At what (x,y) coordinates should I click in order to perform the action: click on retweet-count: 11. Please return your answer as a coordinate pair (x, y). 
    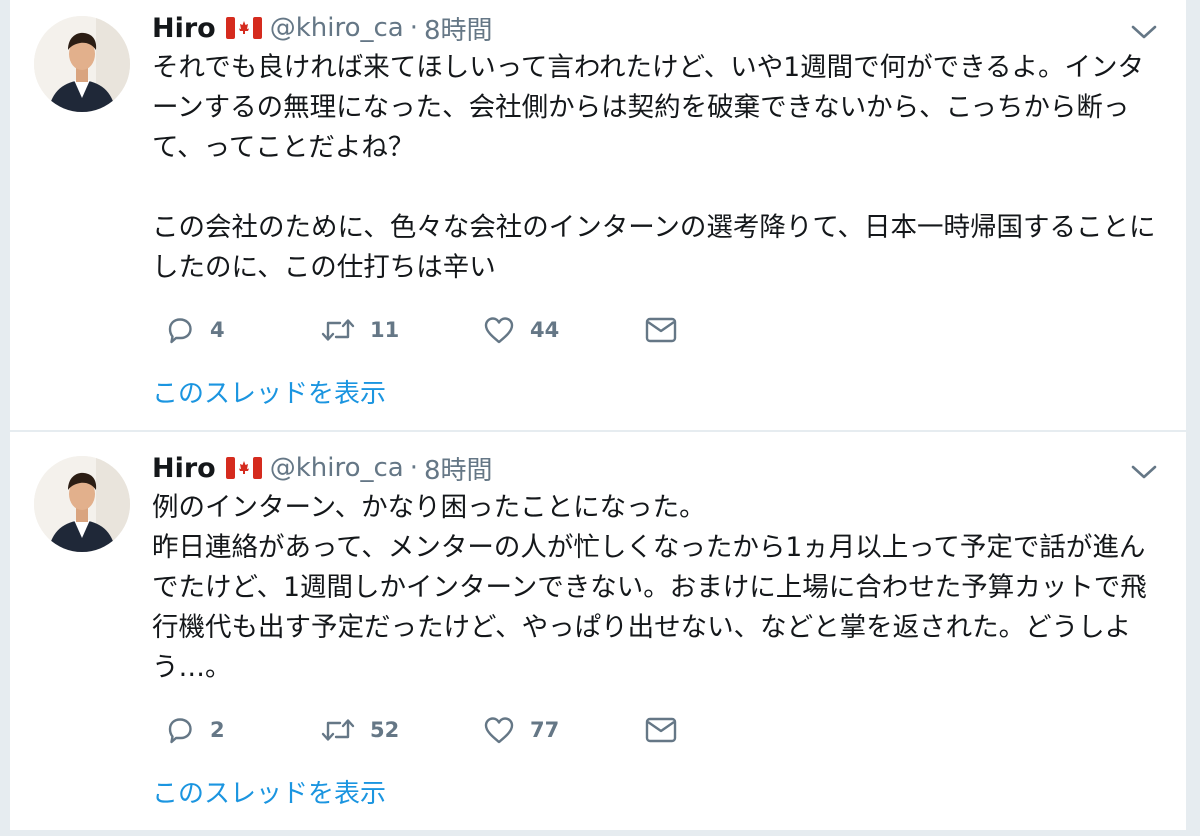
    Looking at the image, I should click on (385, 330).